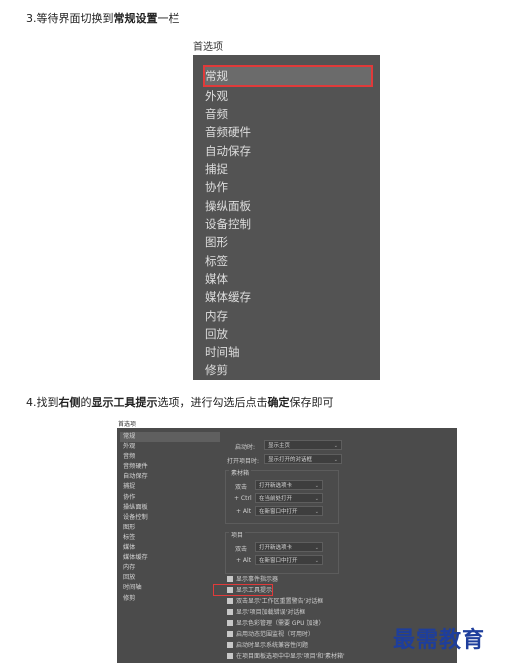  Describe the element at coordinates (228, 206) in the screenshot. I see `category-control-surface: 操纵面板` at that location.